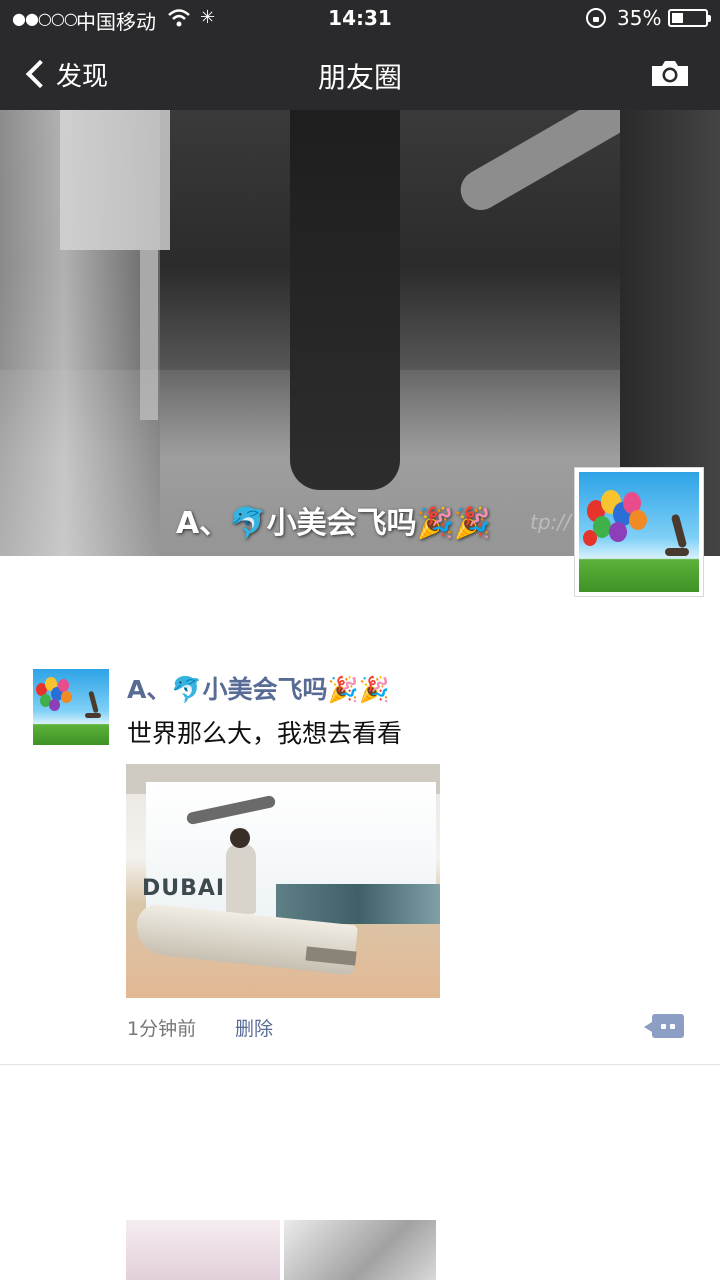  I want to click on cover-photo-watermark: tp://, so click(550, 522).